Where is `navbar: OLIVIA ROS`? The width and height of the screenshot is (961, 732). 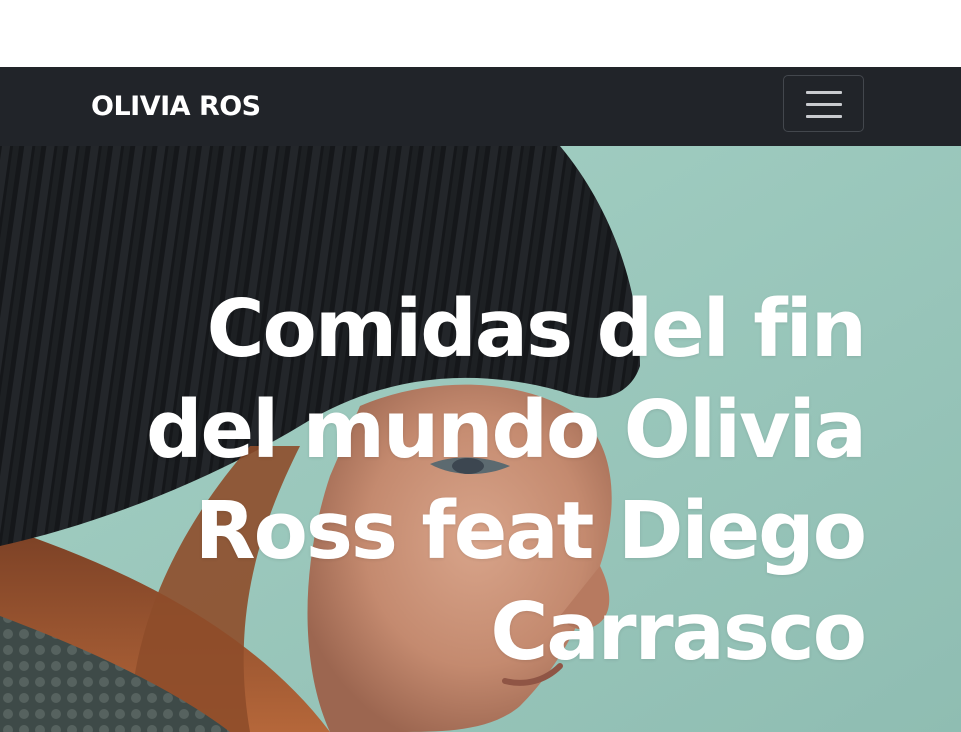
navbar: OLIVIA ROS is located at coordinates (480, 106).